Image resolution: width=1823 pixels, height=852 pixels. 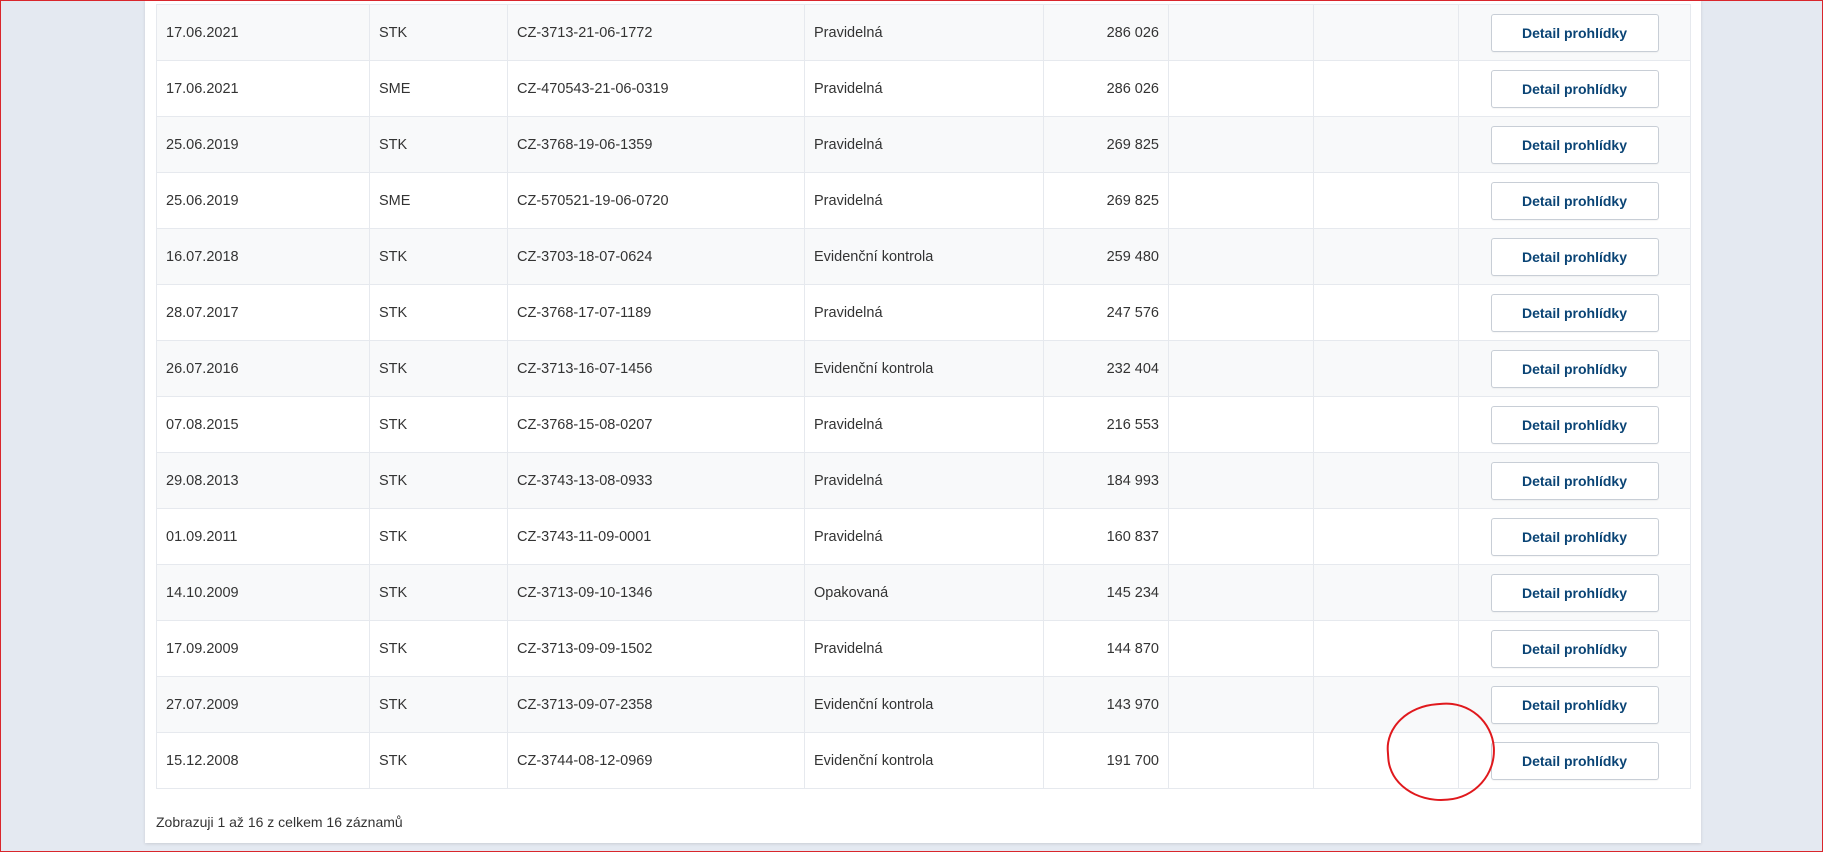 I want to click on cell-protocol-number-text: CZ-3703-18-07-0624, so click(x=585, y=256).